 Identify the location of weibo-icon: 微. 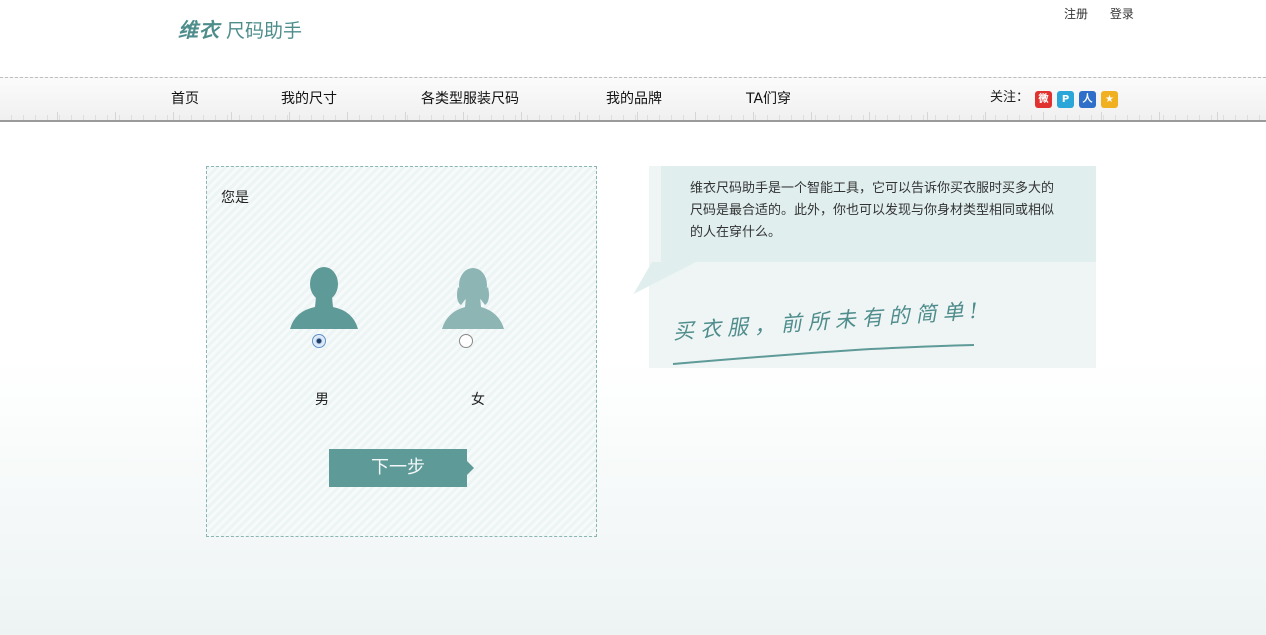
(1043, 99).